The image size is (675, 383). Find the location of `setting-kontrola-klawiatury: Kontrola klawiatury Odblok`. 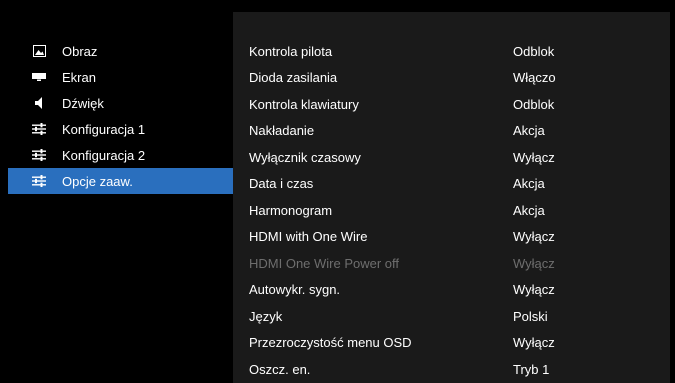

setting-kontrola-klawiatury: Kontrola klawiatury Odblok is located at coordinates (451, 104).